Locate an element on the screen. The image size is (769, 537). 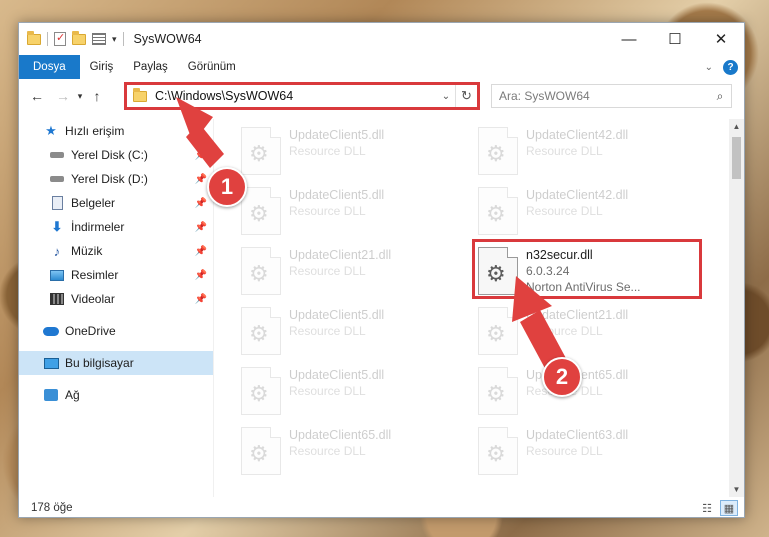
sidebar-item-downloads: ⬇ İndirmeler 📌 is located at coordinates (116, 227).